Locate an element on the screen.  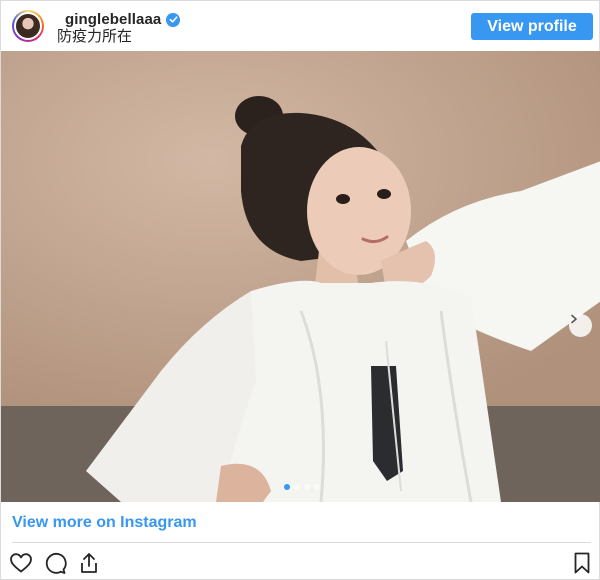
action-bar is located at coordinates (300, 563).